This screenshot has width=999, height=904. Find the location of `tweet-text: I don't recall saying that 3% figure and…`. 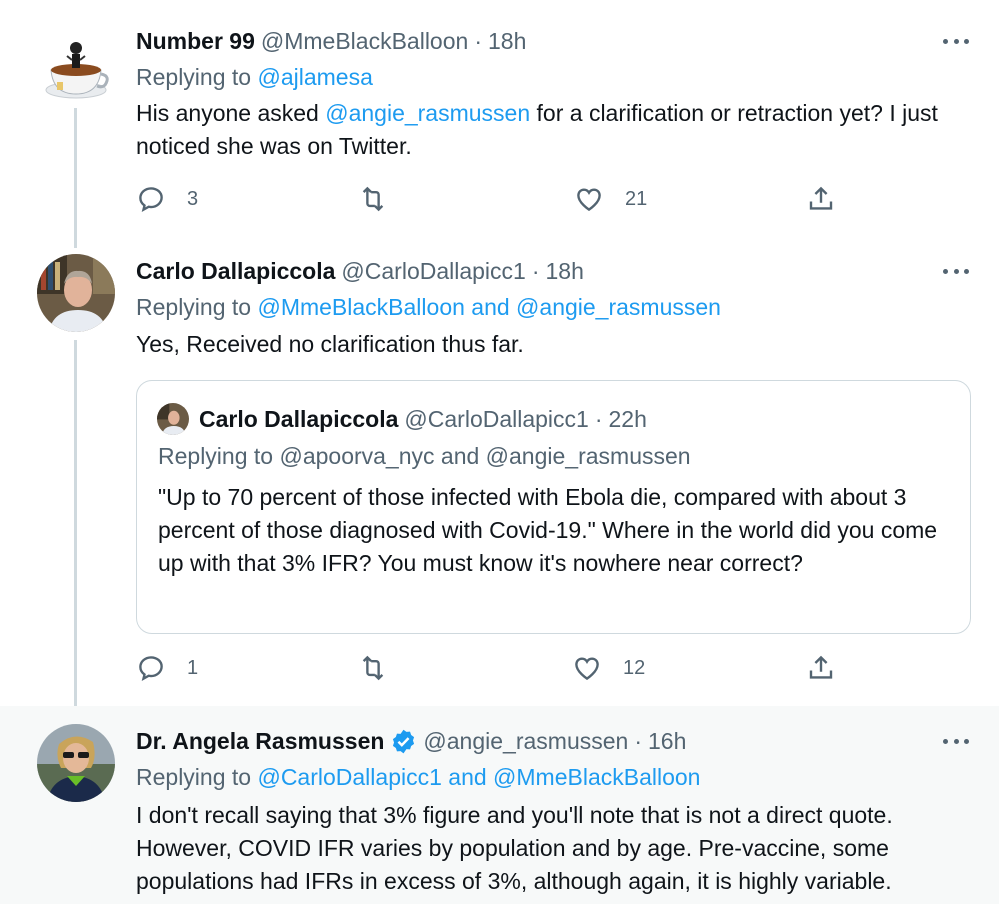

tweet-text: I don't recall saying that 3% figure and… is located at coordinates (514, 848).